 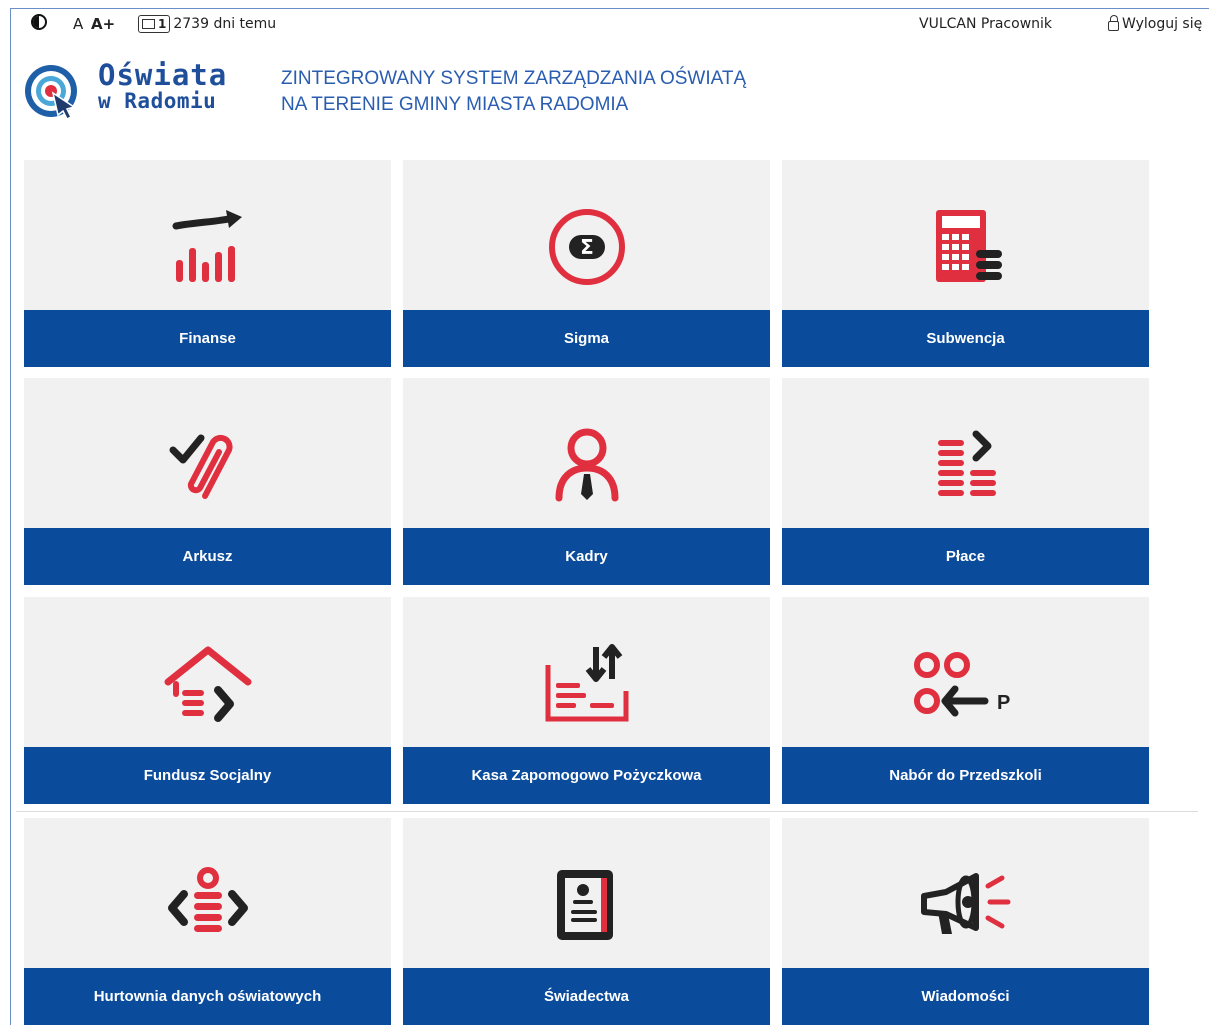 I want to click on tile-fundusz-socjalny: Fundusz Socjalny, so click(x=207, y=700).